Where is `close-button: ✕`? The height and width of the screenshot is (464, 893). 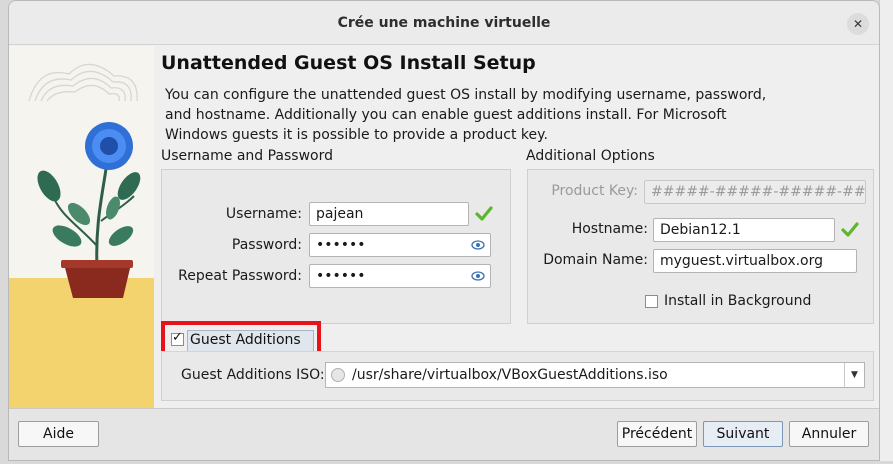 close-button: ✕ is located at coordinates (858, 24).